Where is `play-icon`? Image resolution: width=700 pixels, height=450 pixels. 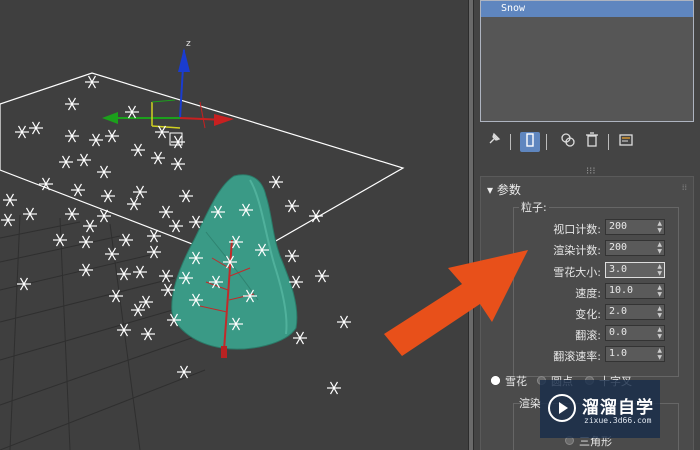
play-icon is located at coordinates (562, 408).